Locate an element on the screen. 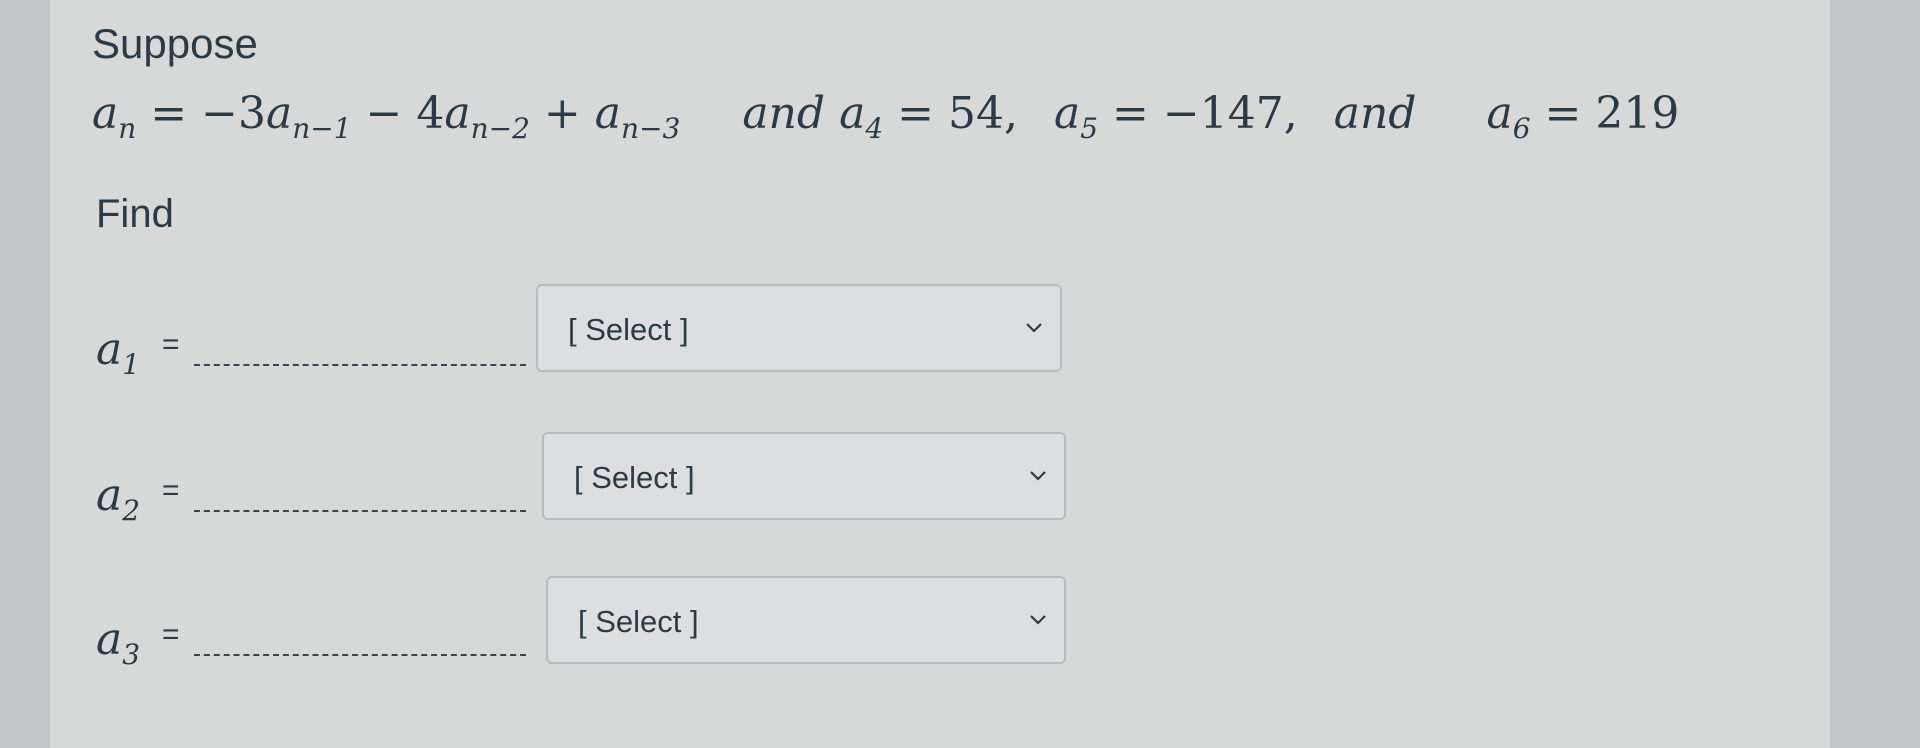 The image size is (1920, 748). question-label-a2: a2 is located at coordinates (118, 498).